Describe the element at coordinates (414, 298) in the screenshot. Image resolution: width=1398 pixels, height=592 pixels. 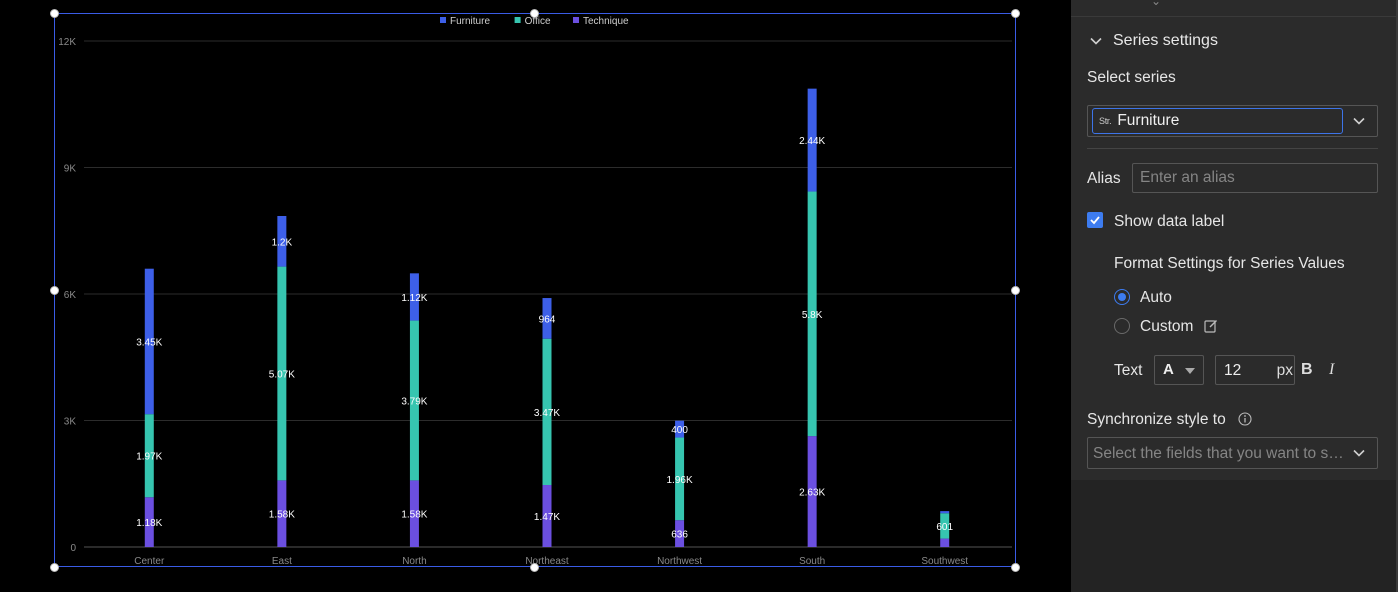
I see `data-label: 1.12K` at that location.